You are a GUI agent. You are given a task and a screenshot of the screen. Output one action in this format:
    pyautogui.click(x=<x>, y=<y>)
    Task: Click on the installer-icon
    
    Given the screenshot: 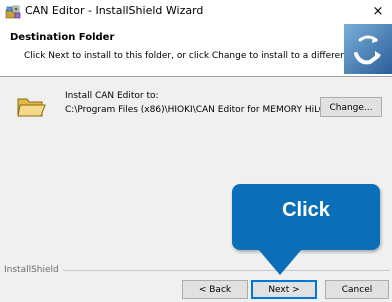 What is the action you would take?
    pyautogui.click(x=13, y=12)
    